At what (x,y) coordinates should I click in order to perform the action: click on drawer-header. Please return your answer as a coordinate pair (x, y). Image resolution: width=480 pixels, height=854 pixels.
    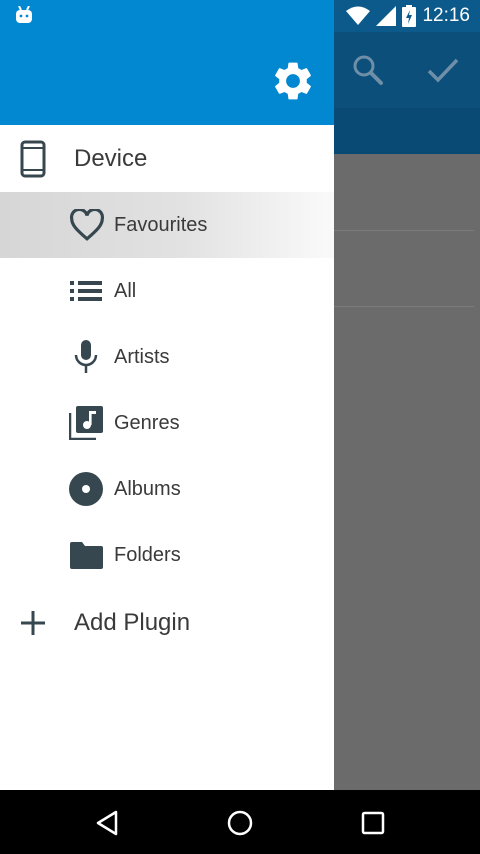
    Looking at the image, I should click on (167, 78).